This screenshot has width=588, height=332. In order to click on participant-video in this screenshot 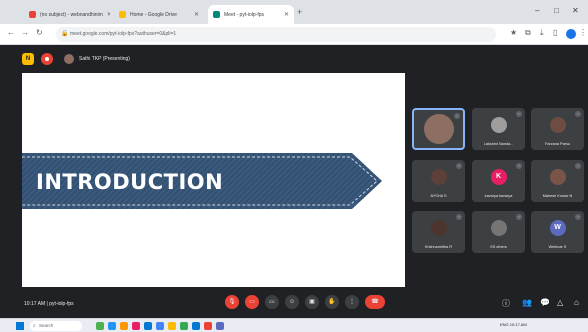, I will do `click(438, 129)`.